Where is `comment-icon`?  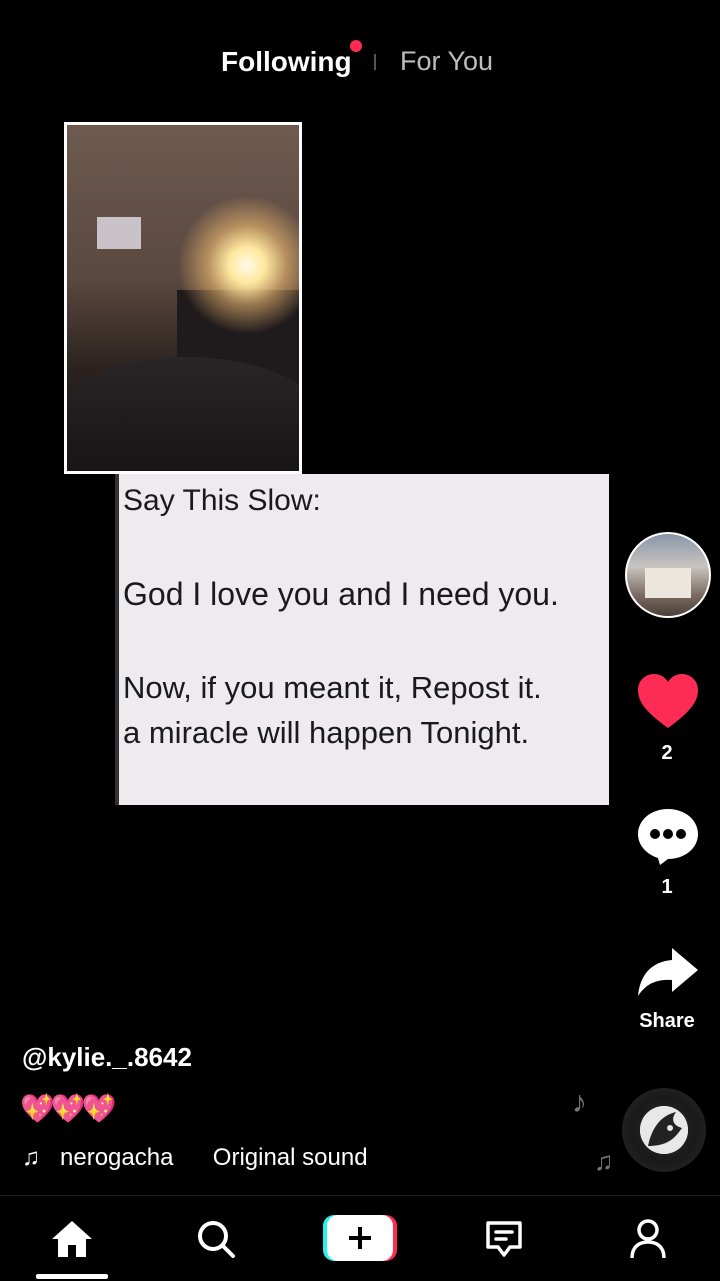 comment-icon is located at coordinates (668, 837).